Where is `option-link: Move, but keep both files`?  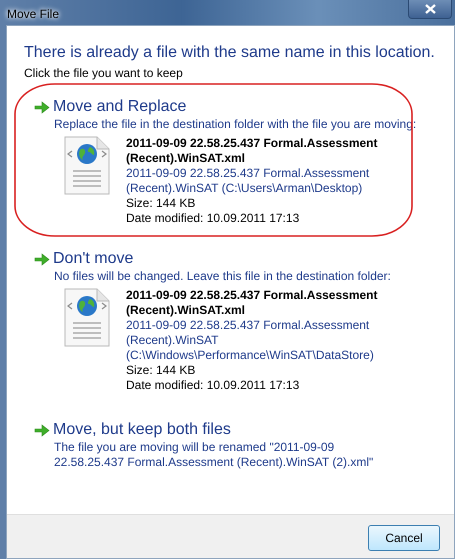 option-link: Move, but keep both files is located at coordinates (142, 430).